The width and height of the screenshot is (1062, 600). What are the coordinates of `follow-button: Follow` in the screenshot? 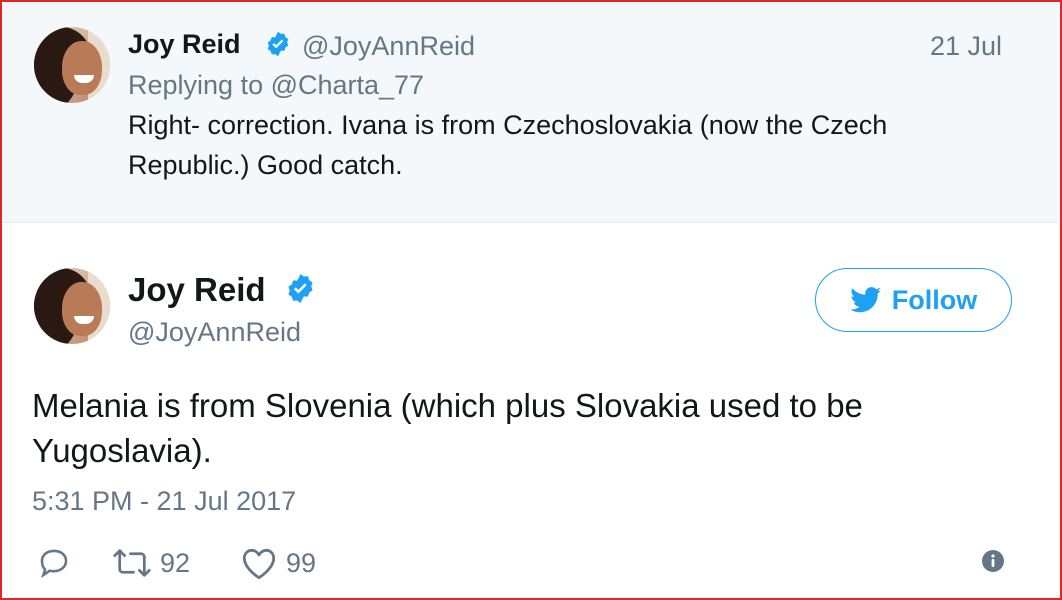 It's located at (913, 300).